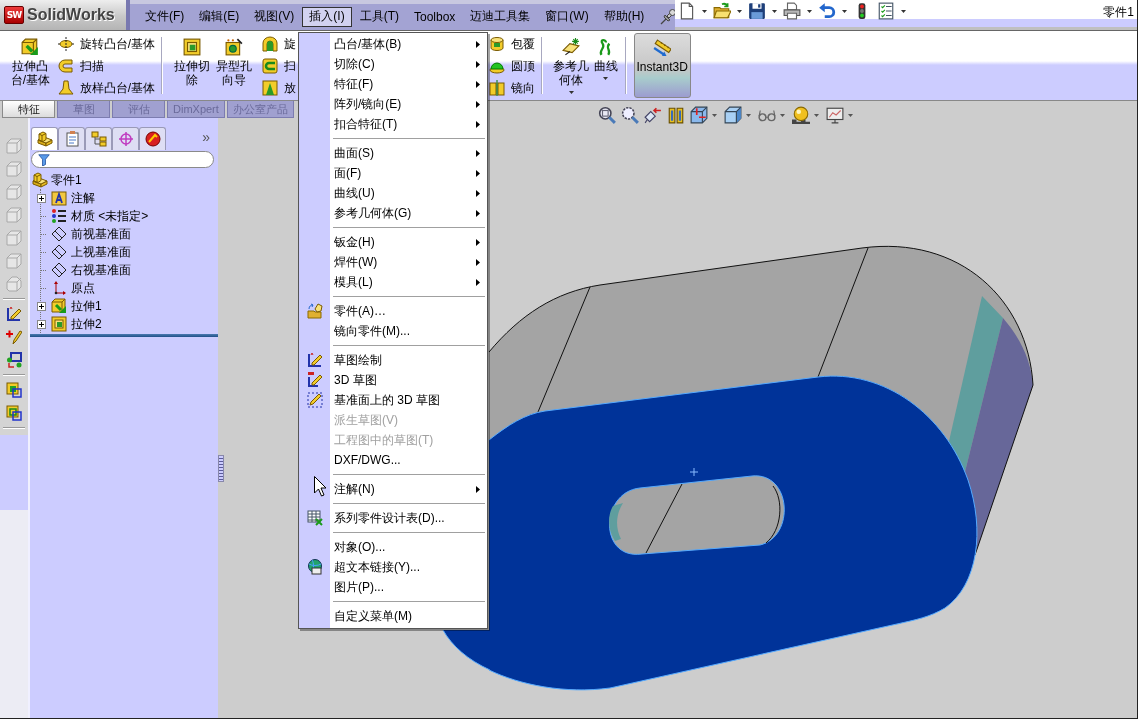  What do you see at coordinates (165, 16) in the screenshot?
I see `menu-item: 文件(F)` at bounding box center [165, 16].